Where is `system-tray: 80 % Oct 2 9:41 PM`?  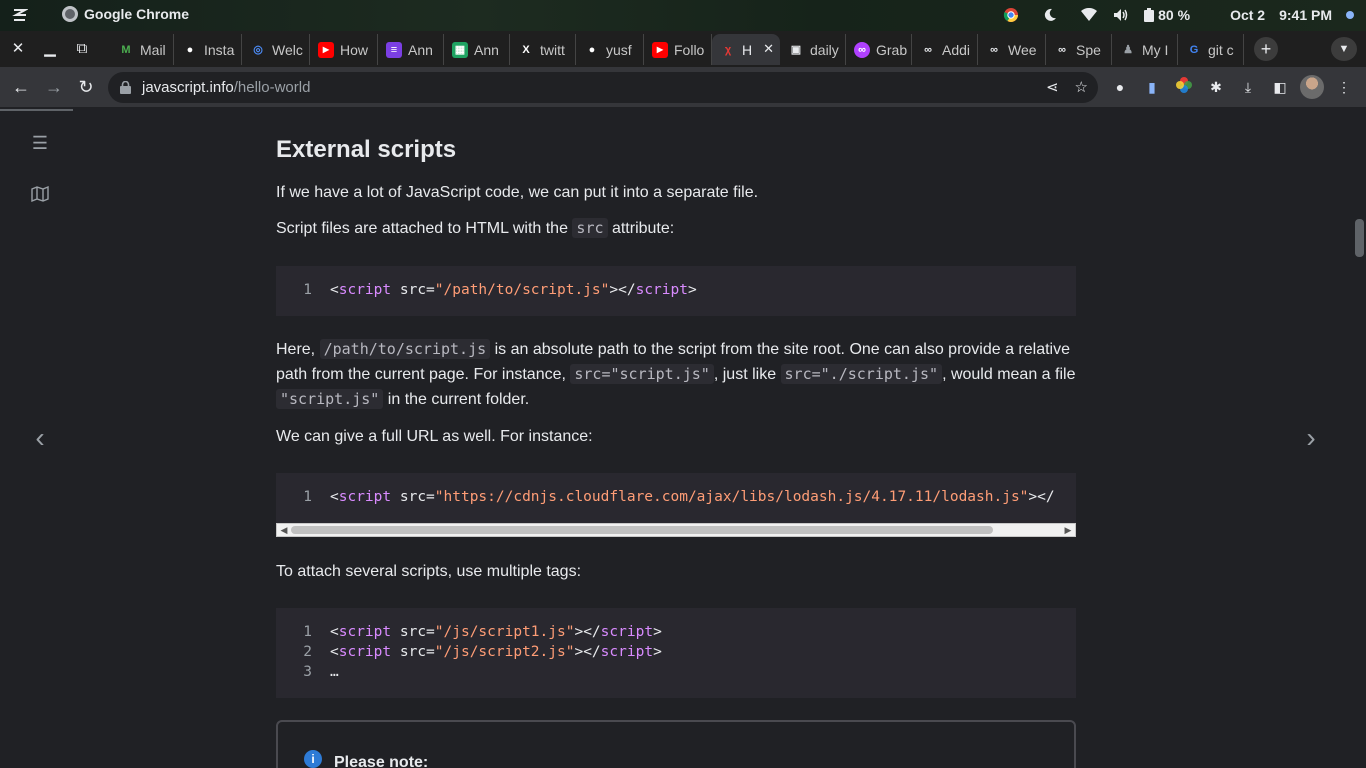 system-tray: 80 % Oct 2 9:41 PM is located at coordinates (1178, 15).